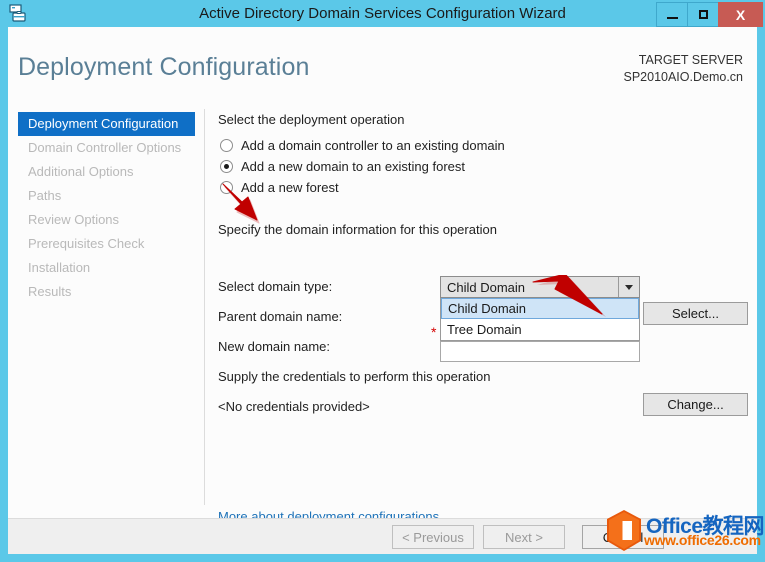  What do you see at coordinates (280, 316) in the screenshot?
I see `parent-domain-label: Parent domain name:` at bounding box center [280, 316].